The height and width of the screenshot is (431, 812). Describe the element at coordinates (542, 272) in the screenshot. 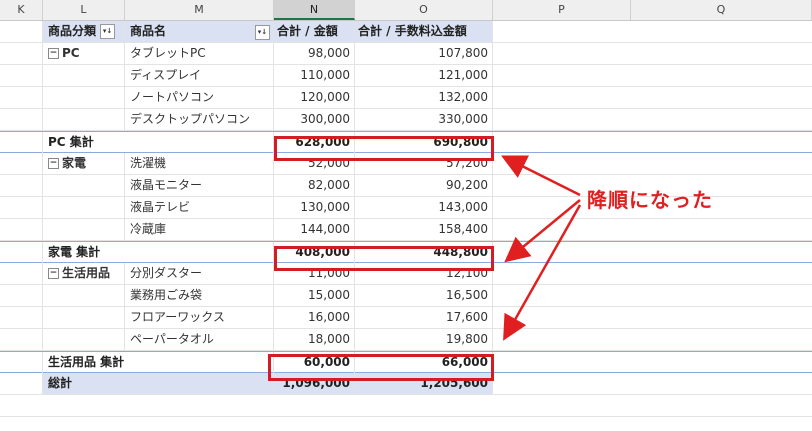

I see `arrow-to-seikatsu-total` at that location.